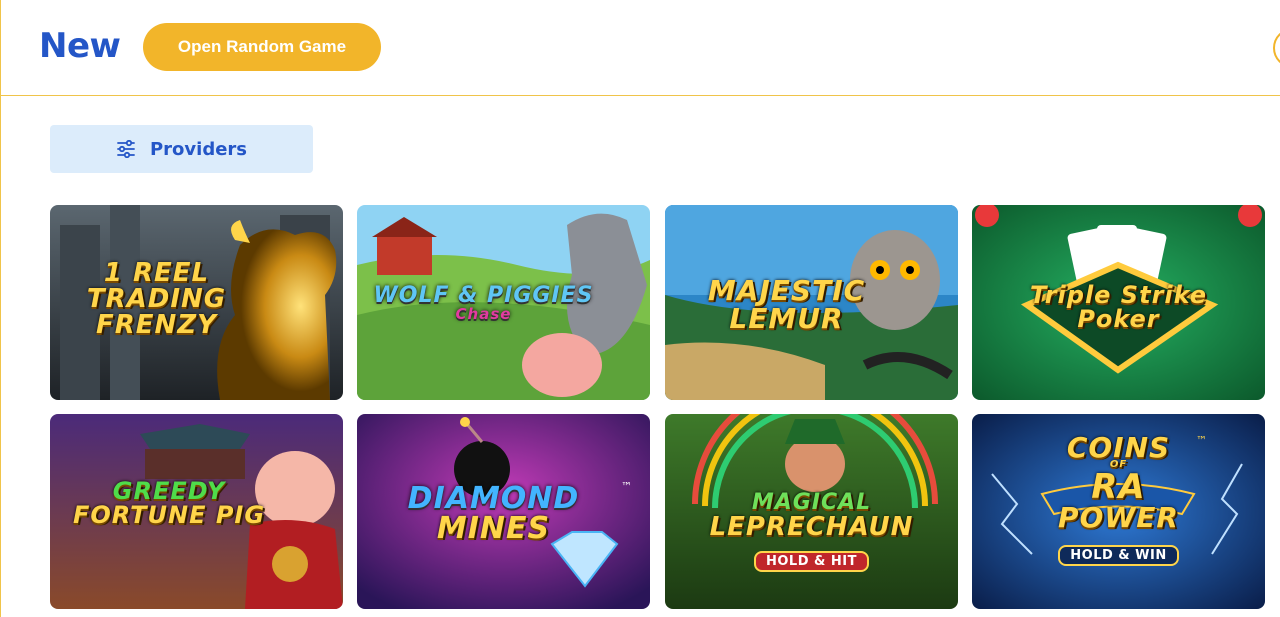 The image size is (1280, 617). I want to click on game-title: Triple Strike Poker, so click(1118, 307).